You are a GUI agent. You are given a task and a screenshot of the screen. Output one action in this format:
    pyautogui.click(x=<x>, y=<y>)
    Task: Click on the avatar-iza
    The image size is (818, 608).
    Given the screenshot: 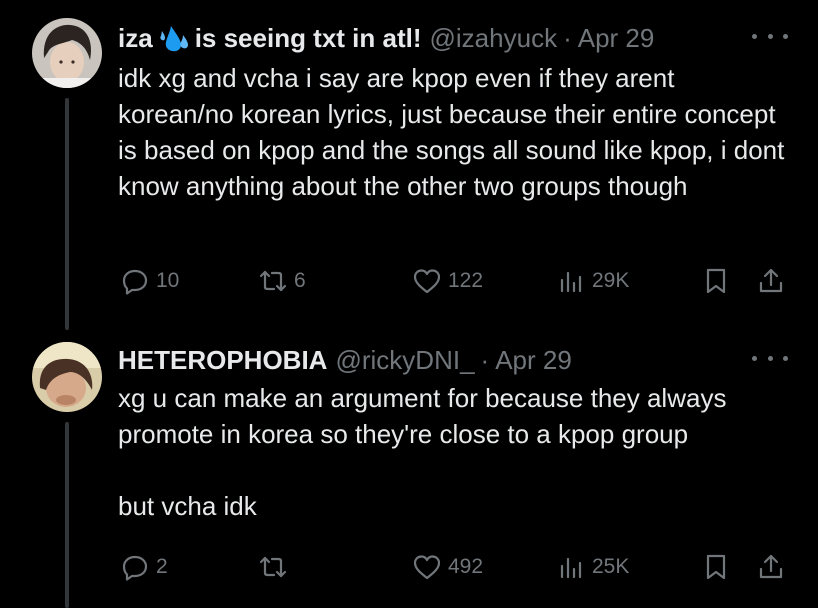 What is the action you would take?
    pyautogui.click(x=67, y=53)
    